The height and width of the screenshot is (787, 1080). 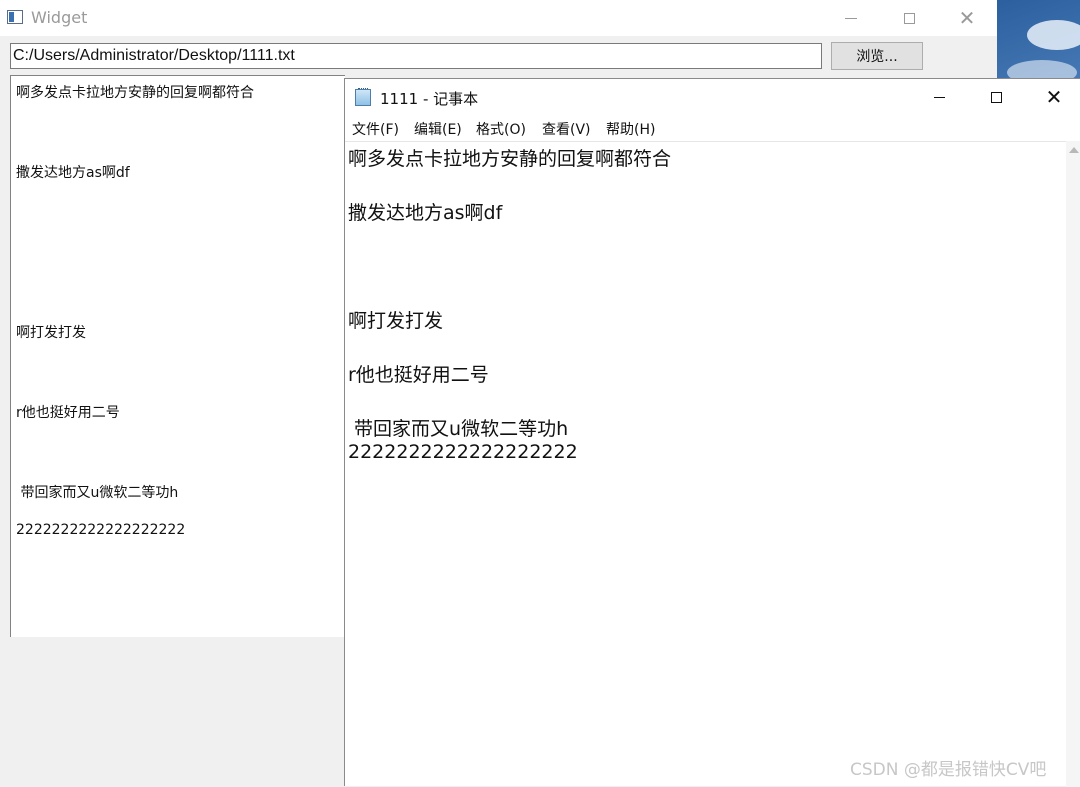 I want to click on menu-file: 文件(F), so click(x=375, y=129).